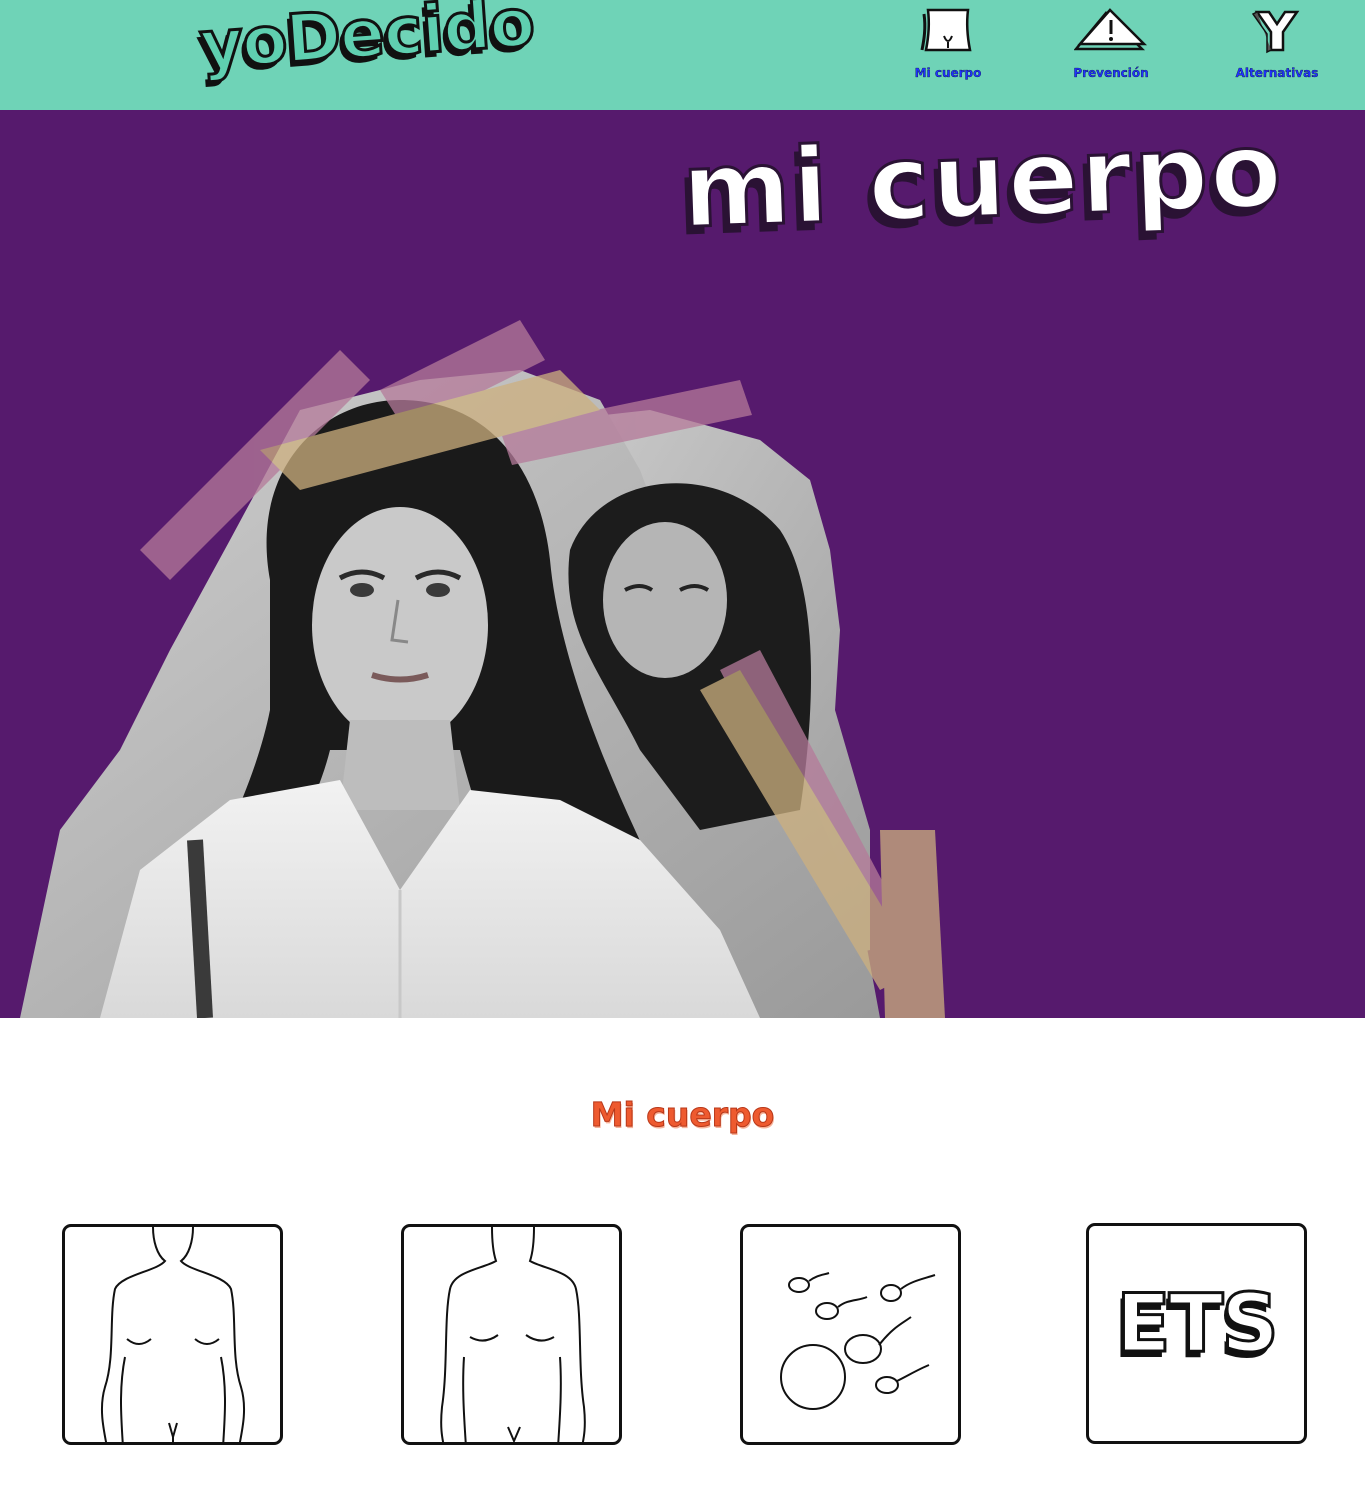  I want to click on fork-icon, so click(1275, 32).